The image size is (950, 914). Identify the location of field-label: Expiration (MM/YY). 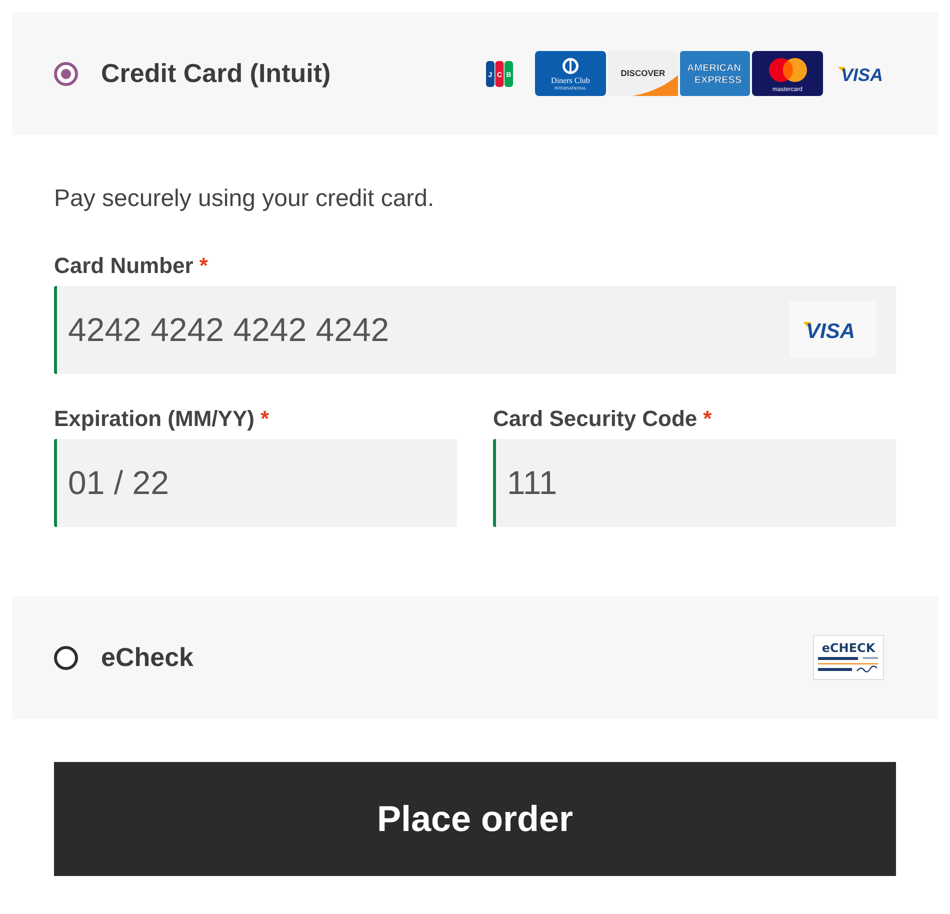
(154, 419).